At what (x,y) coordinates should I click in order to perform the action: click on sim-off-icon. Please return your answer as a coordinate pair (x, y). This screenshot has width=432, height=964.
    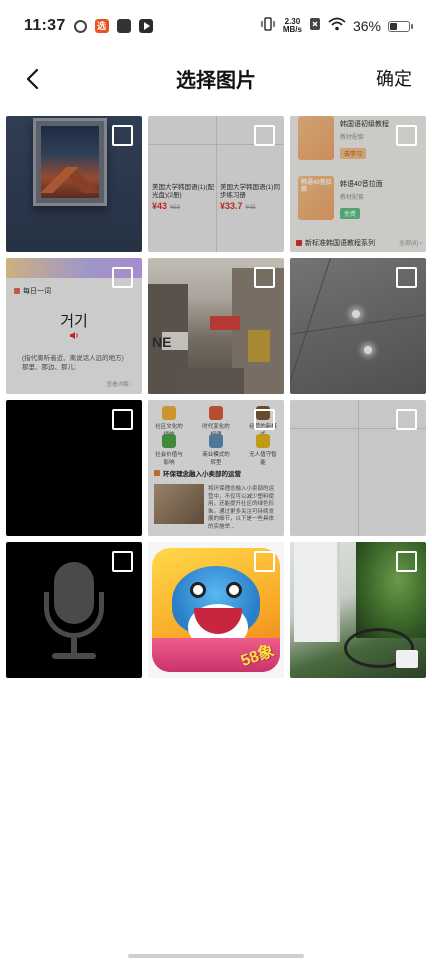
    Looking at the image, I should click on (315, 26).